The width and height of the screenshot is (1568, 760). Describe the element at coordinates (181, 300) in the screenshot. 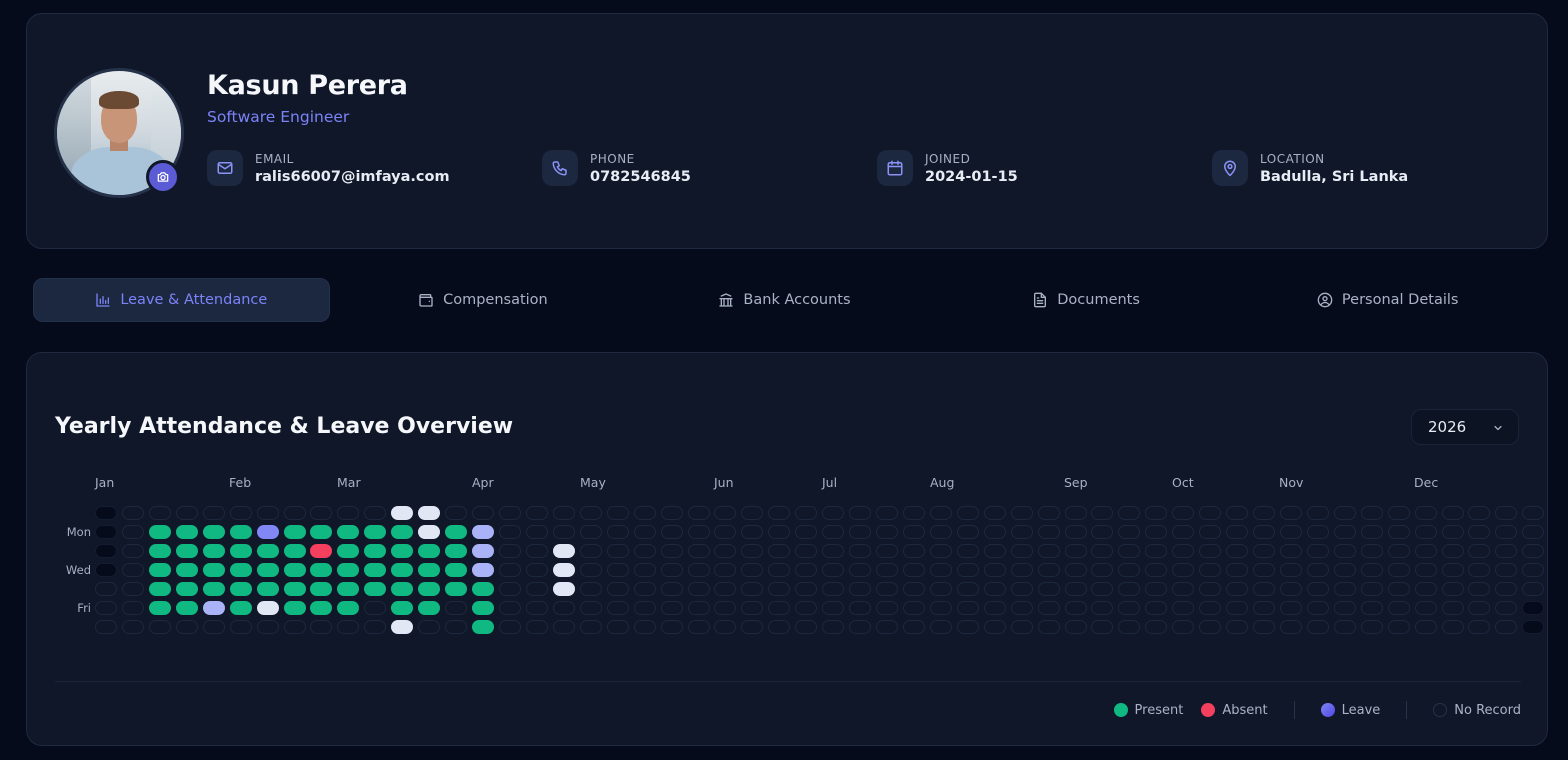

I see `tab-leave-attendance: Leave & Attendance` at that location.